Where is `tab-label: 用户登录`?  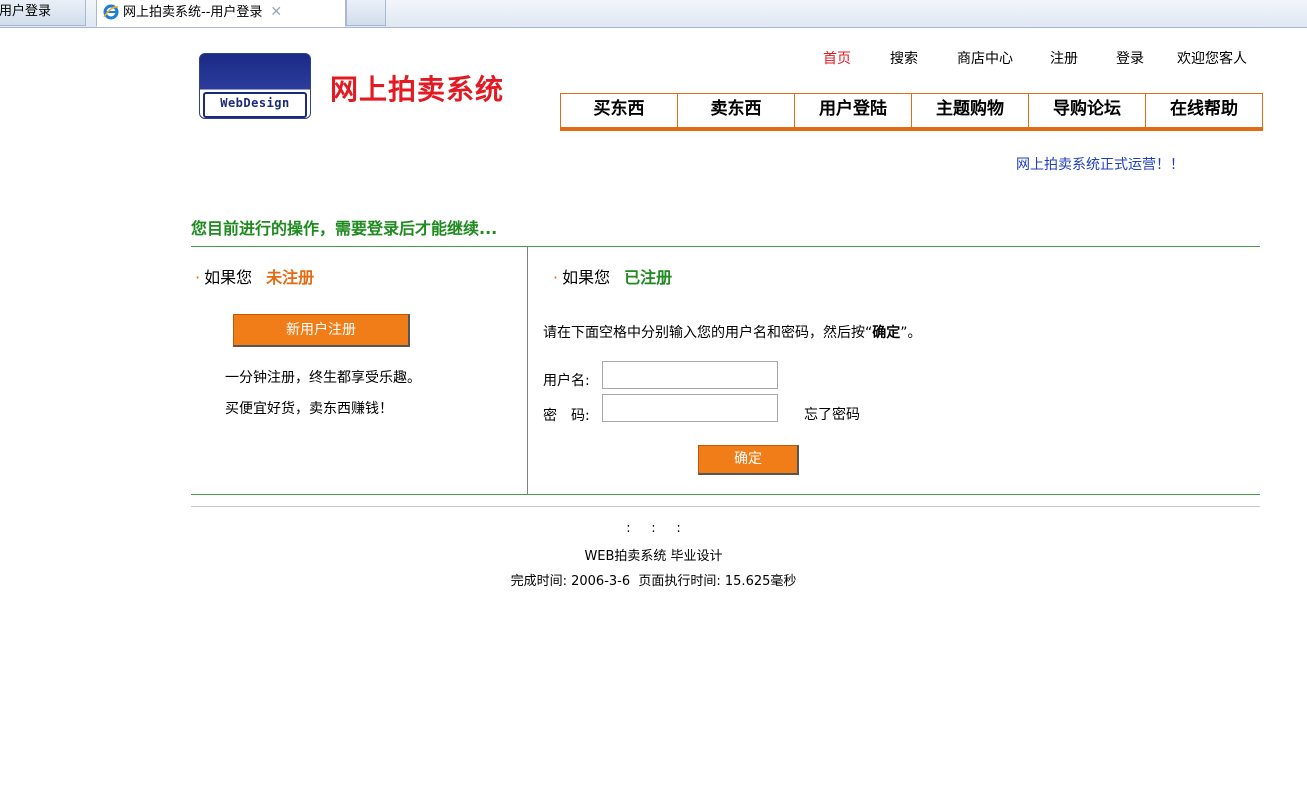 tab-label: 用户登录 is located at coordinates (26, 11).